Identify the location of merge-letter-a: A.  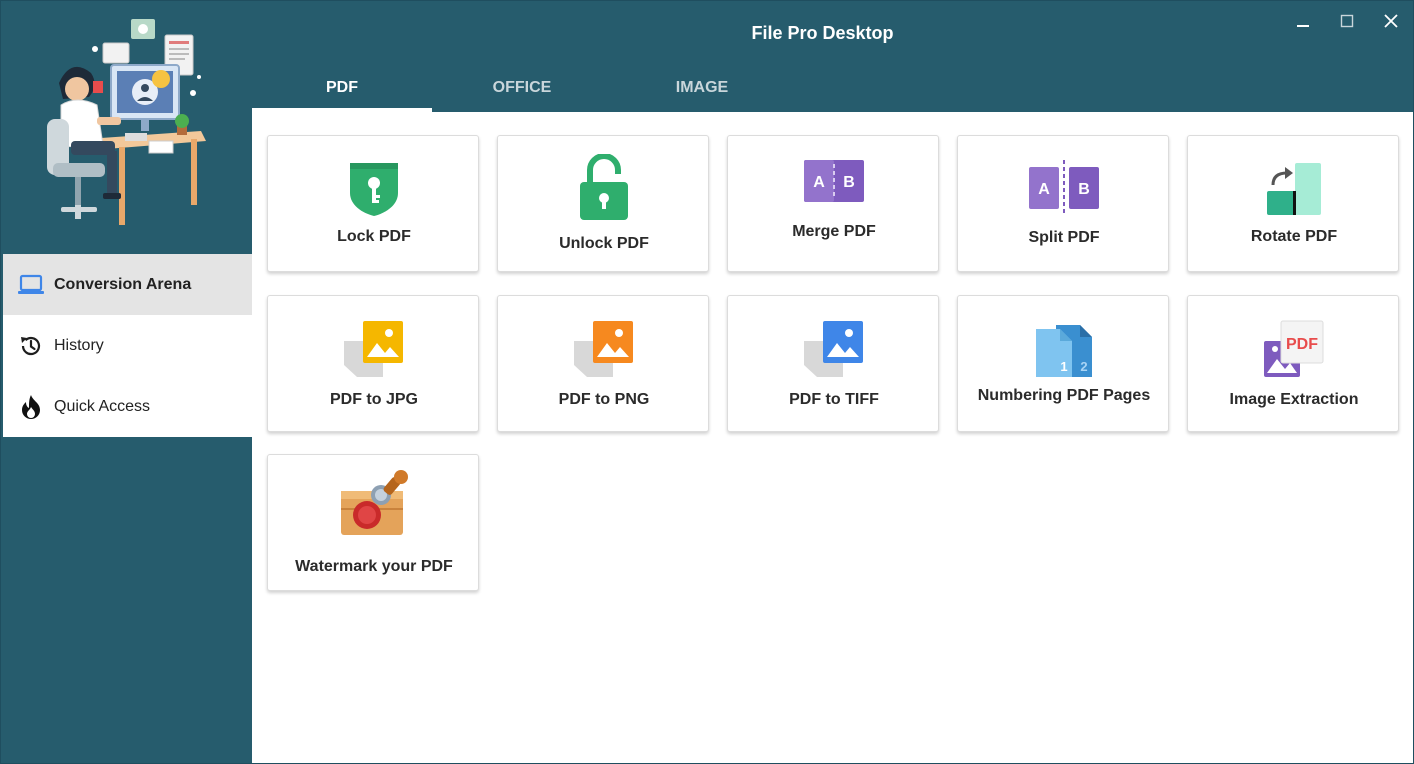
(819, 182).